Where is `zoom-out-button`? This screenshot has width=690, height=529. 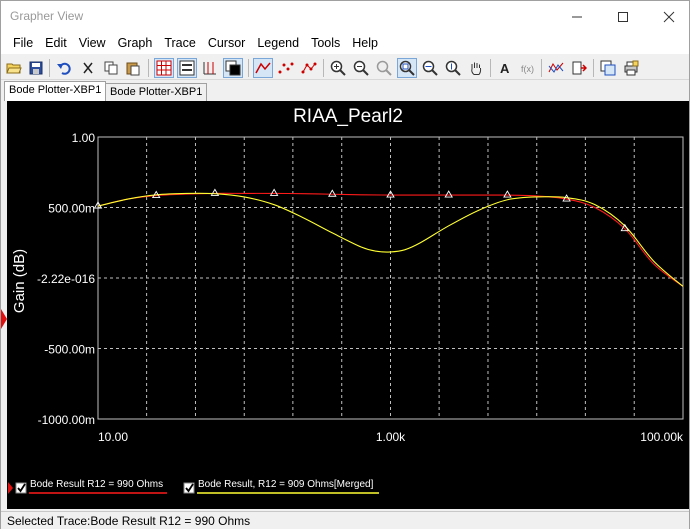
zoom-out-button is located at coordinates (361, 68).